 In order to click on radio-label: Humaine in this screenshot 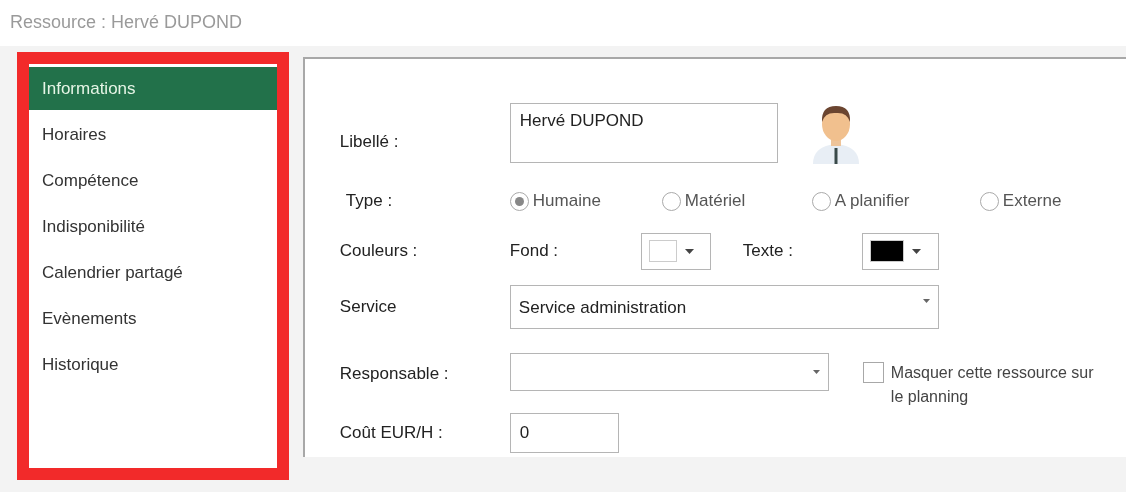, I will do `click(566, 201)`.